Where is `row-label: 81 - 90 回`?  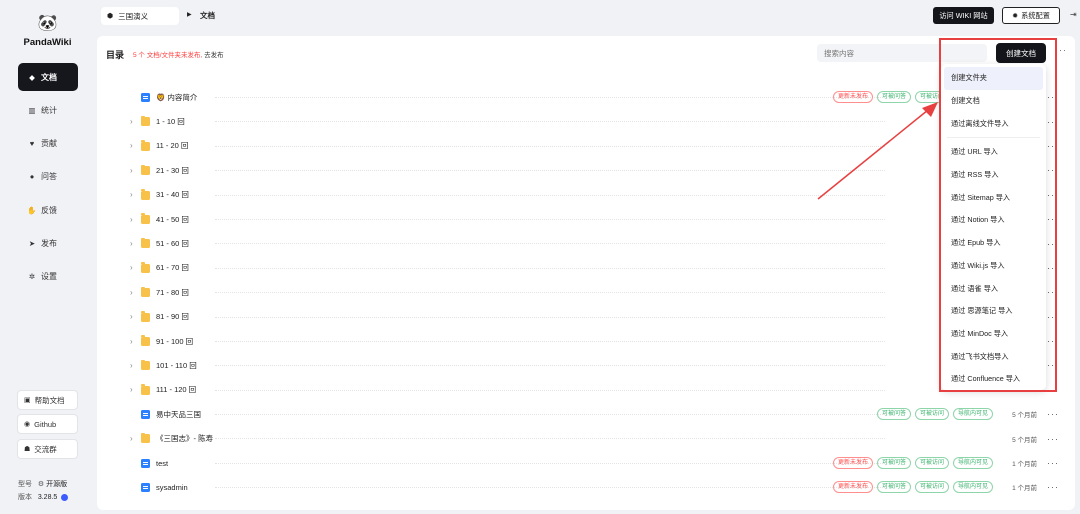 row-label: 81 - 90 回 is located at coordinates (172, 317).